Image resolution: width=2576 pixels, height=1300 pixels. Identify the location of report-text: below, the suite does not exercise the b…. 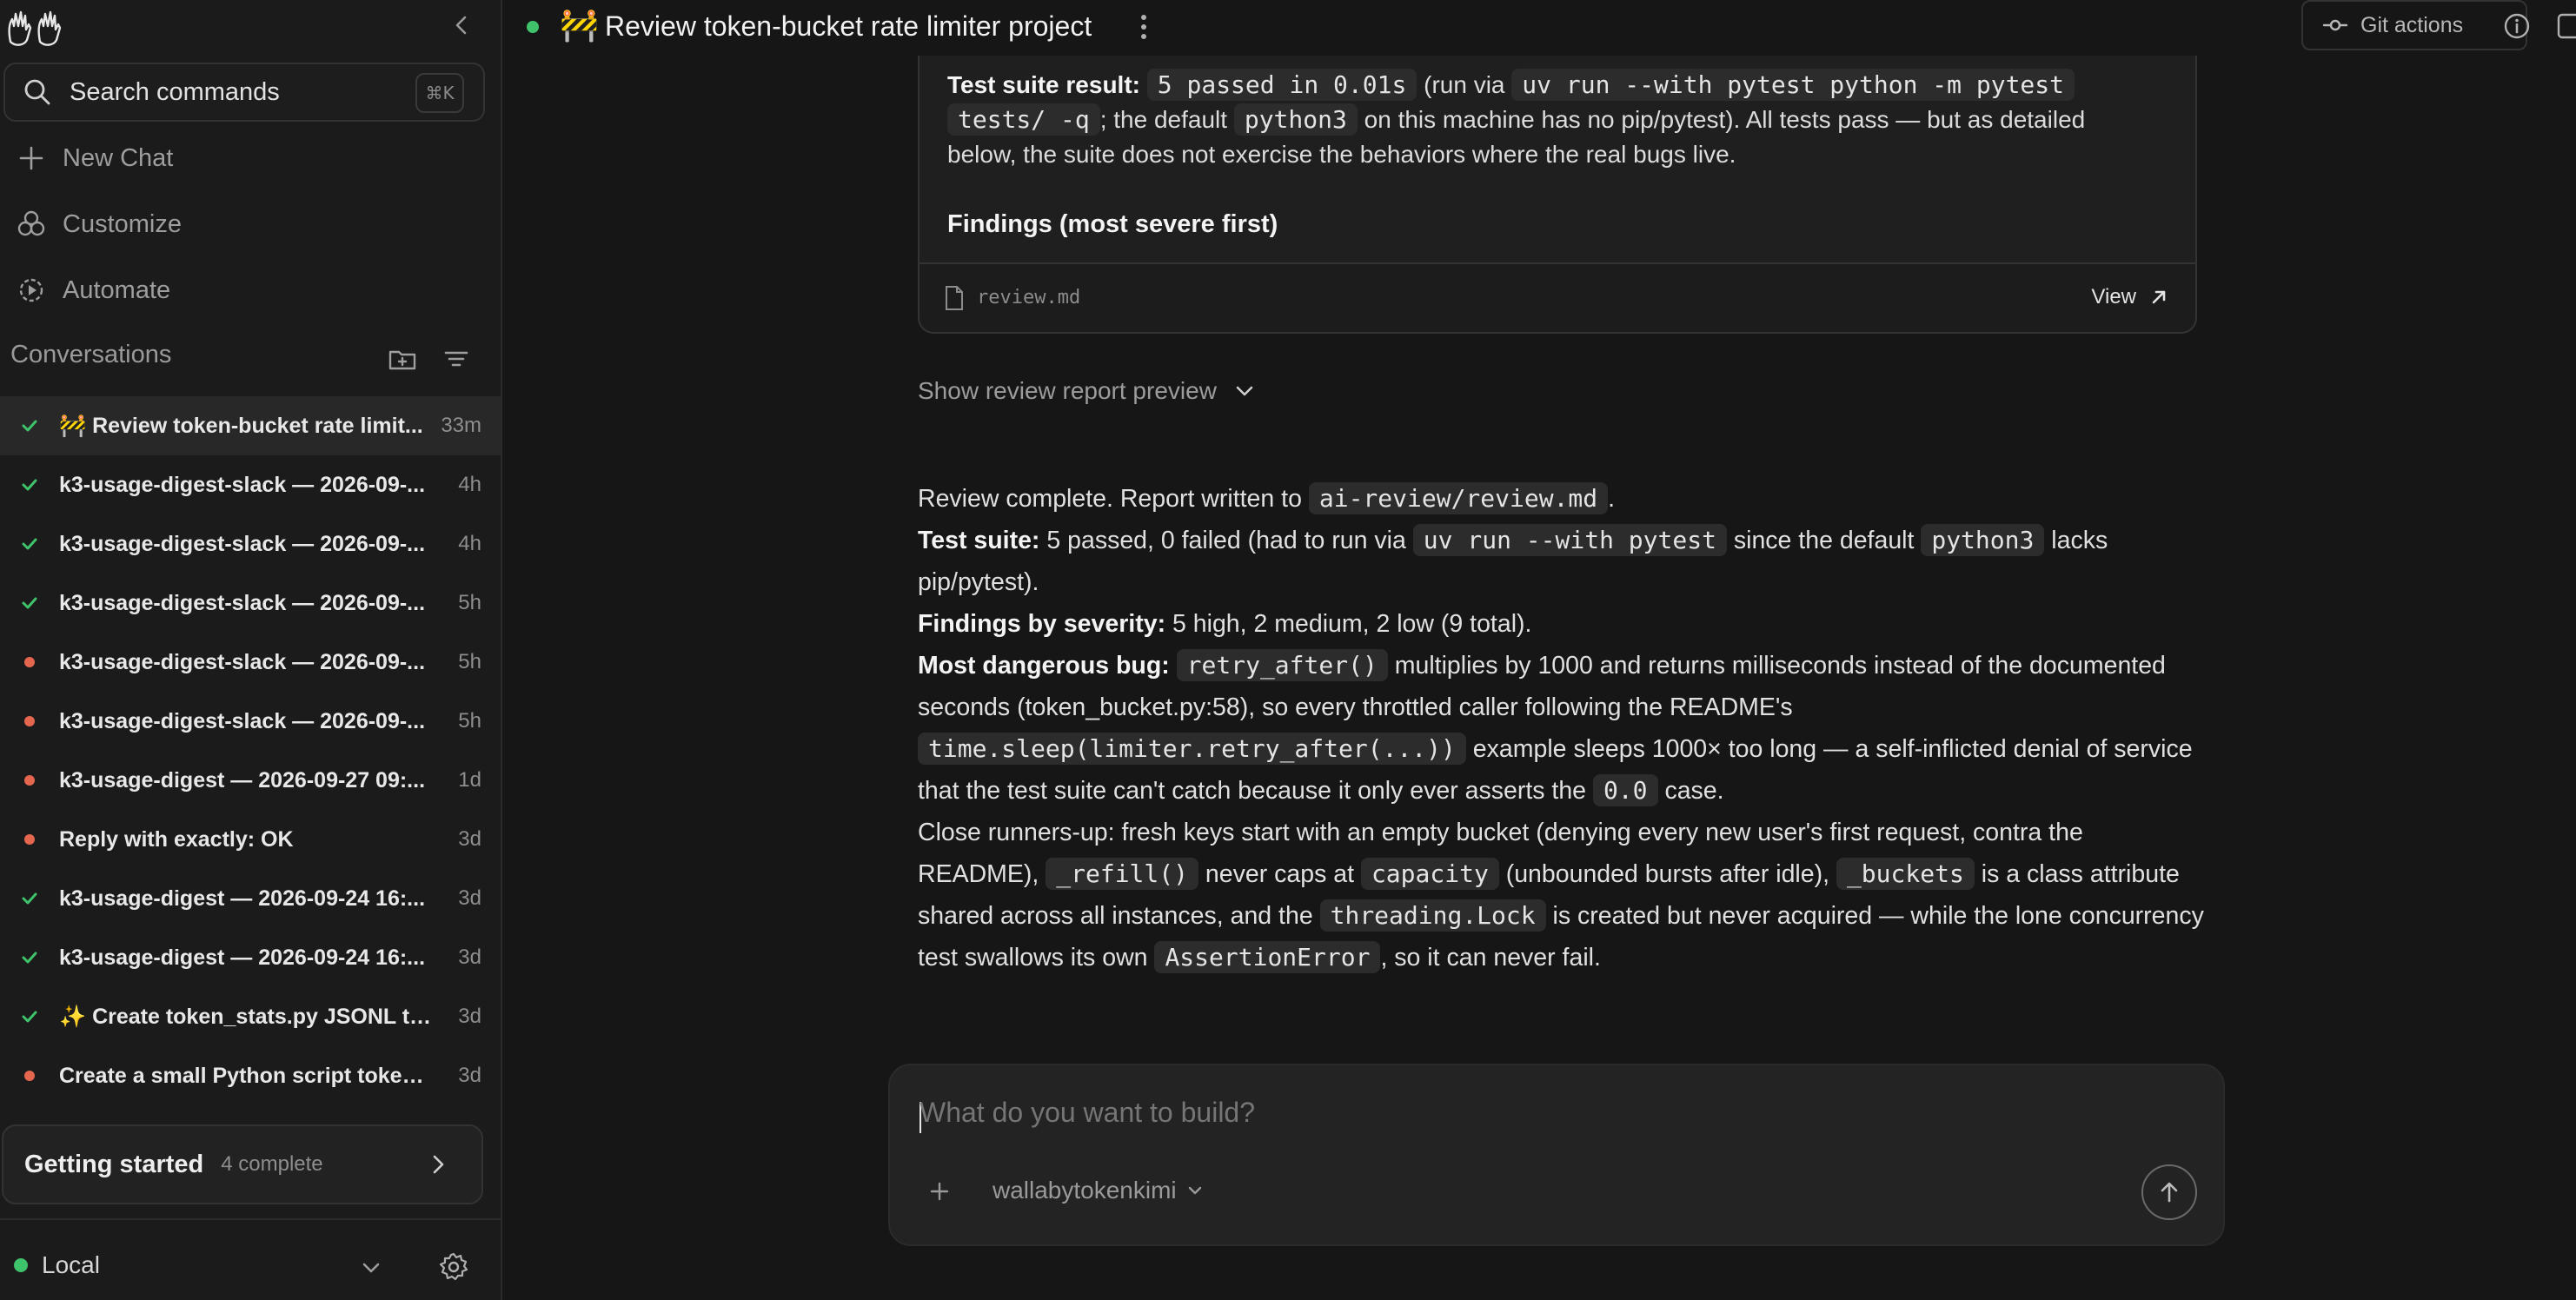
(1341, 154).